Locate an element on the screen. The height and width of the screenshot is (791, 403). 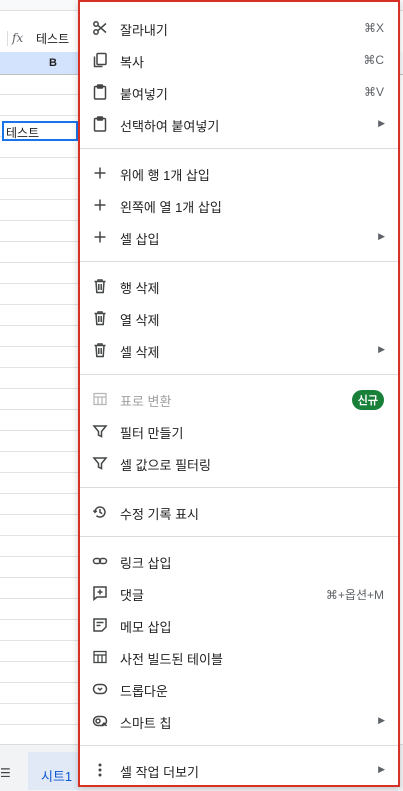
history-icon is located at coordinates (100, 512).